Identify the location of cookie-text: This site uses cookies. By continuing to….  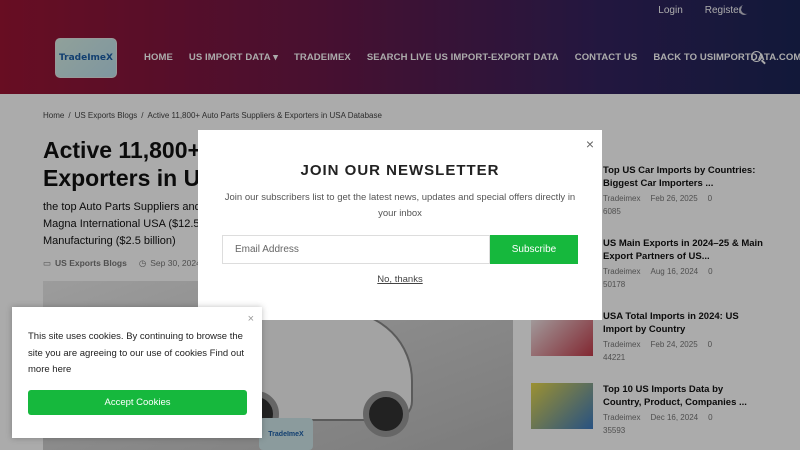
(136, 353).